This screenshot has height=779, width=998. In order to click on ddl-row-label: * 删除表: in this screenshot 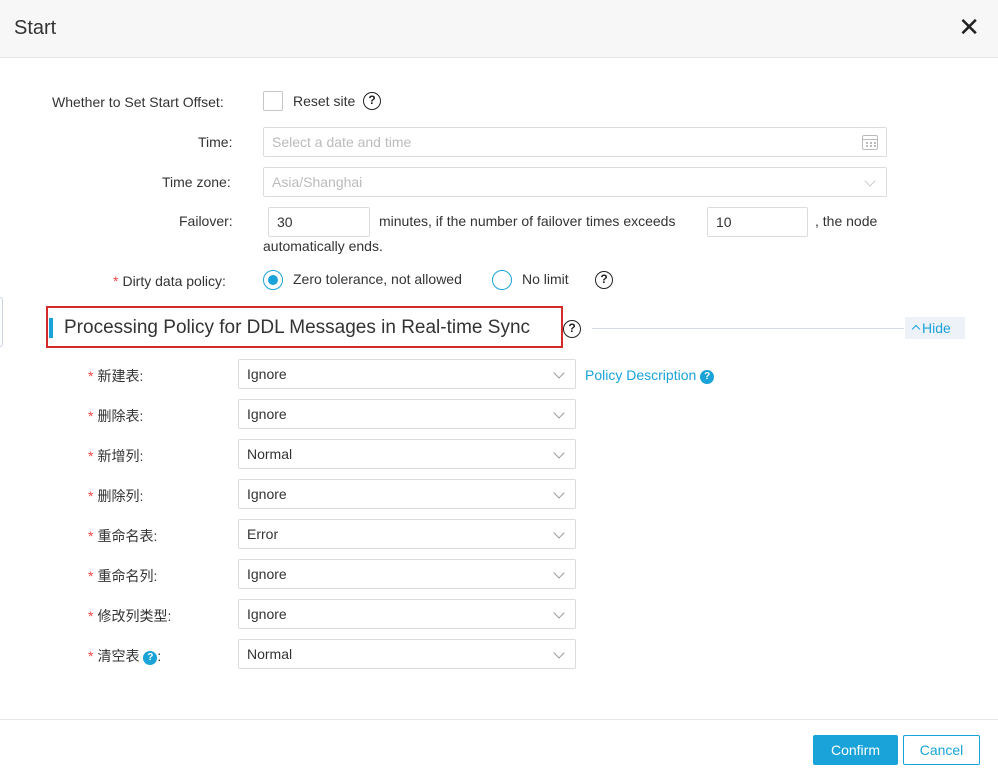, I will do `click(116, 416)`.